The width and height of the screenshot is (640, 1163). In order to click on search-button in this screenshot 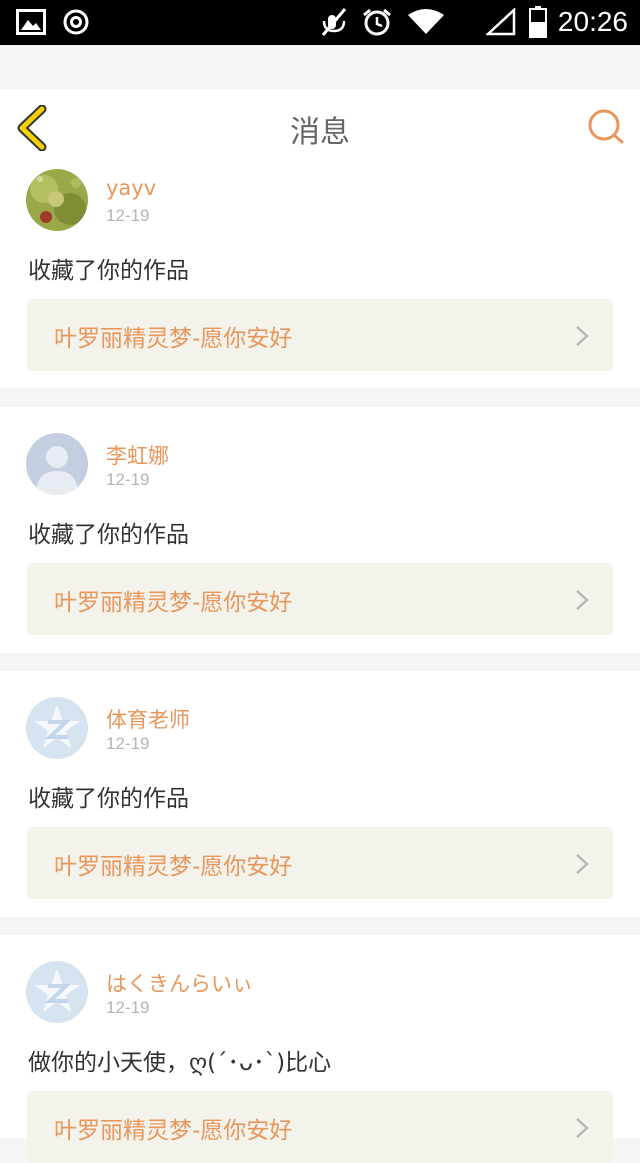, I will do `click(606, 127)`.